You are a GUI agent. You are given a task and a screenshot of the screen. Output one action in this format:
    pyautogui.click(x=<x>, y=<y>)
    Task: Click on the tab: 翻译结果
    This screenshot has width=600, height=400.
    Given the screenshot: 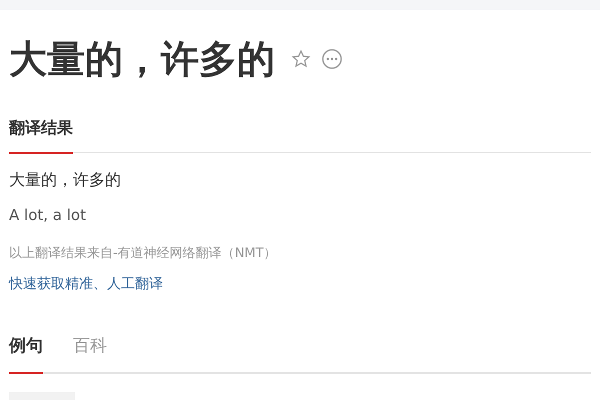 What is the action you would take?
    pyautogui.click(x=41, y=135)
    